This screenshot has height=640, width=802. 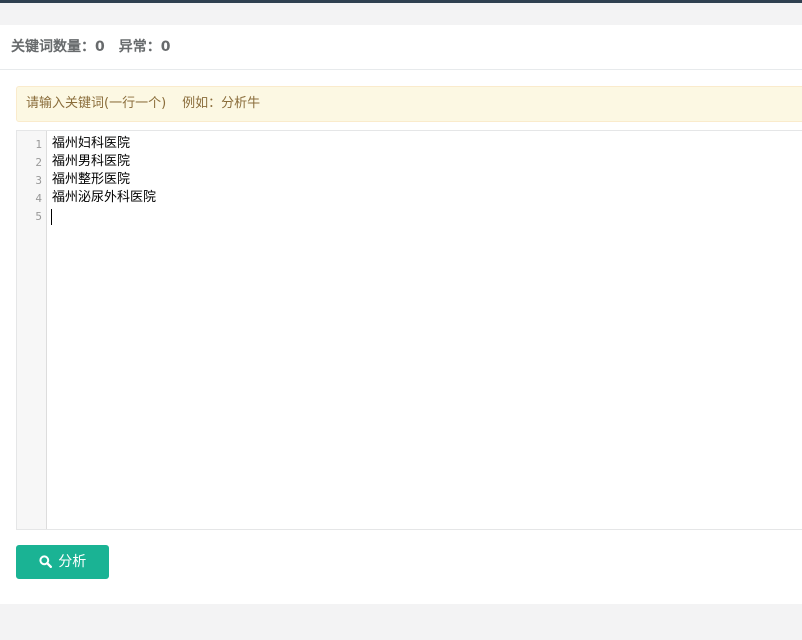 What do you see at coordinates (100, 47) in the screenshot?
I see `keyword-count-value: 0` at bounding box center [100, 47].